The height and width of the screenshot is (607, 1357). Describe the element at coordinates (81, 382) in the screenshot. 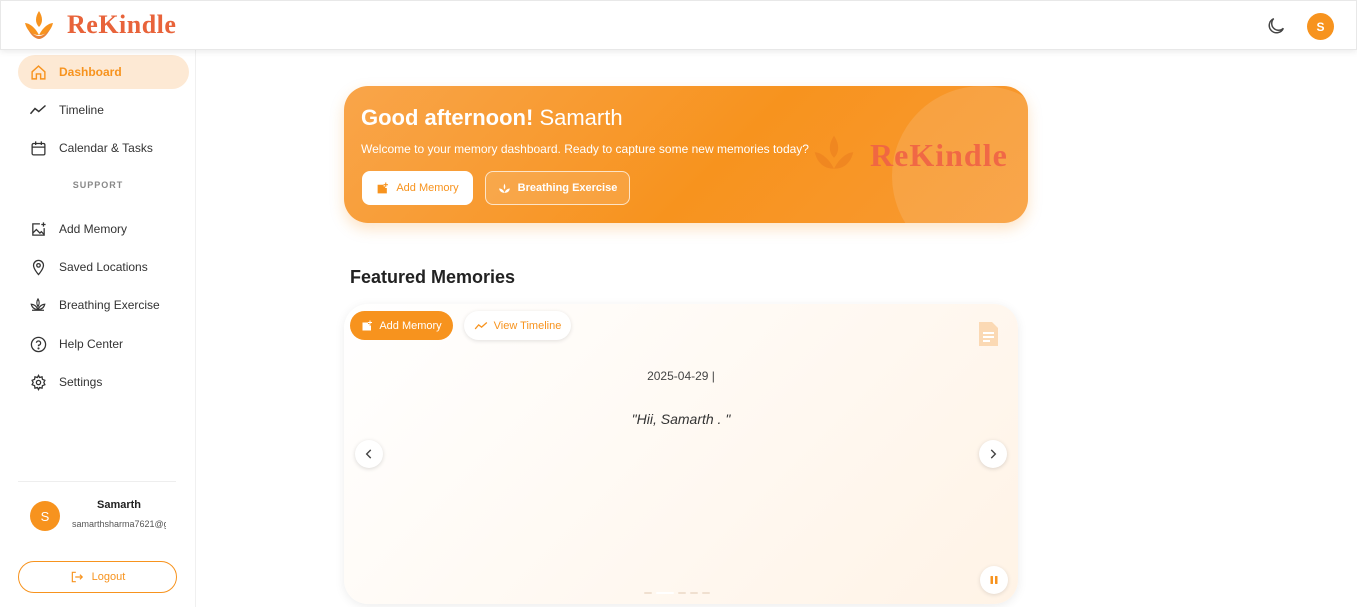

I see `sidebar-item-label: Settings` at that location.